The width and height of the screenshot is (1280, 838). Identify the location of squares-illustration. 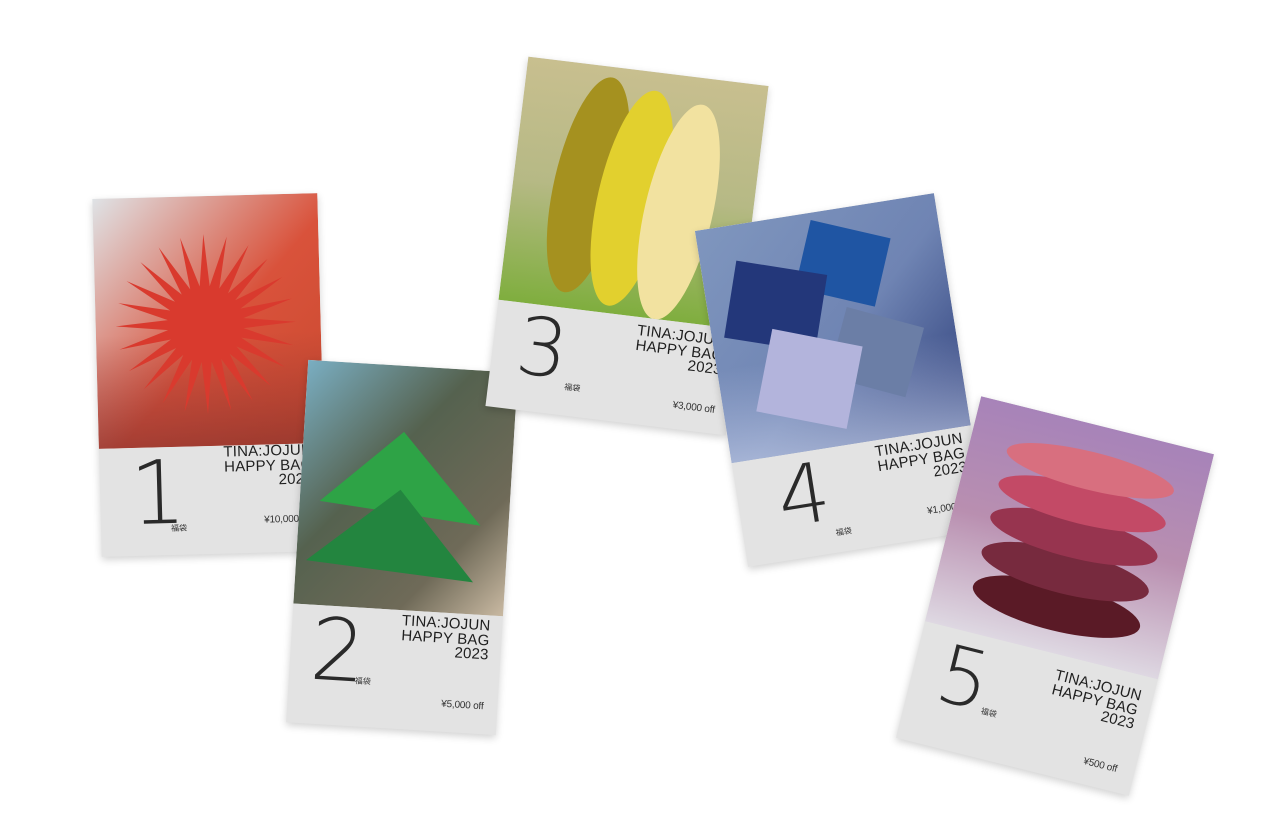
(832, 328).